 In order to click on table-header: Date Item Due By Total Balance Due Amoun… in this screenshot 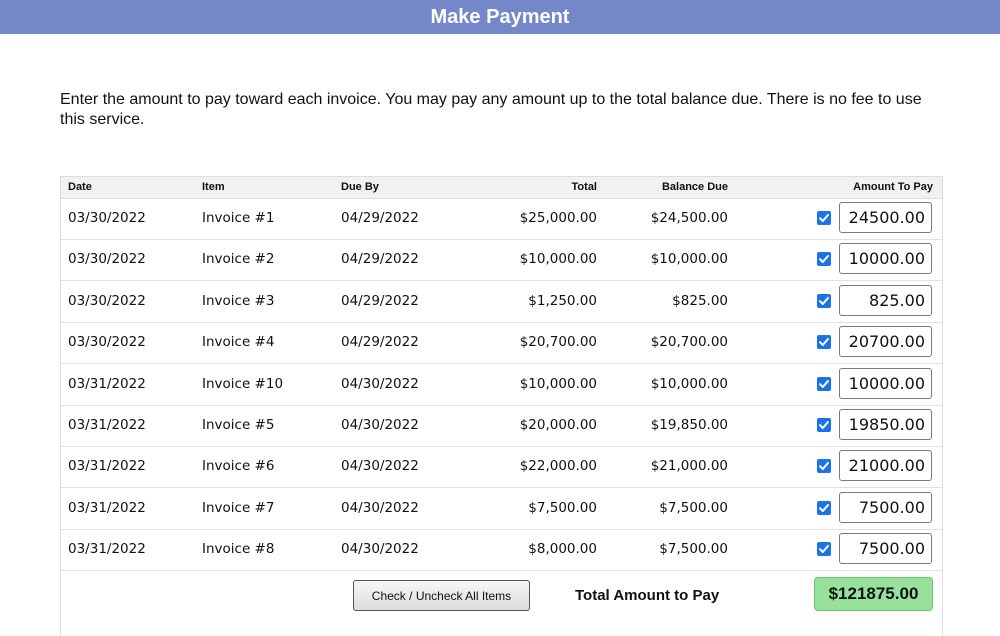, I will do `click(501, 187)`.